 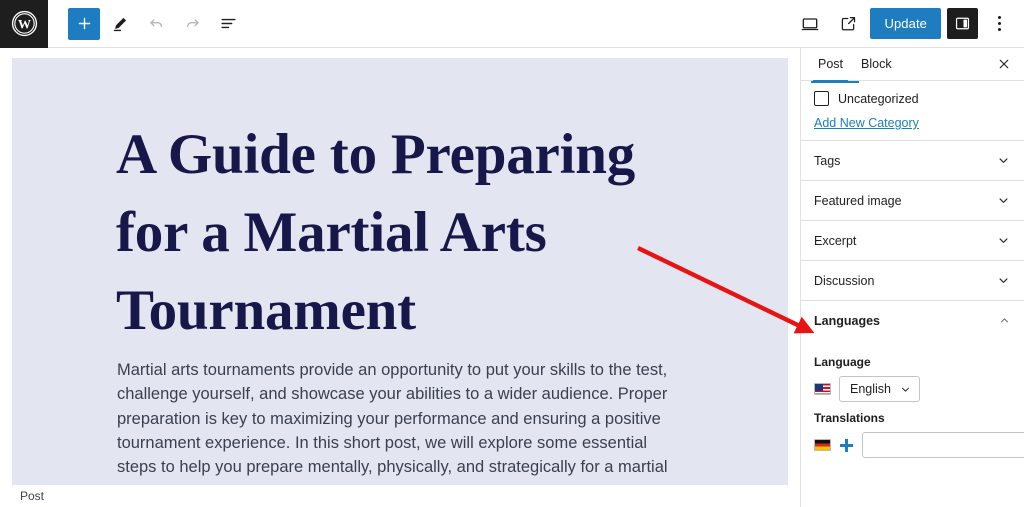 I want to click on preview-button, so click(x=810, y=24).